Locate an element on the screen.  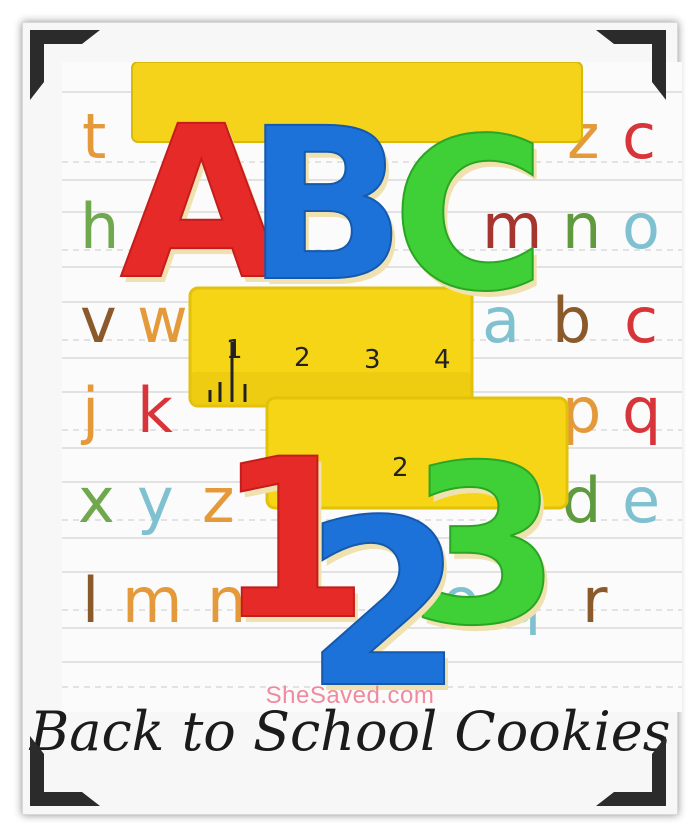
bg-letter: x is located at coordinates (96, 500).